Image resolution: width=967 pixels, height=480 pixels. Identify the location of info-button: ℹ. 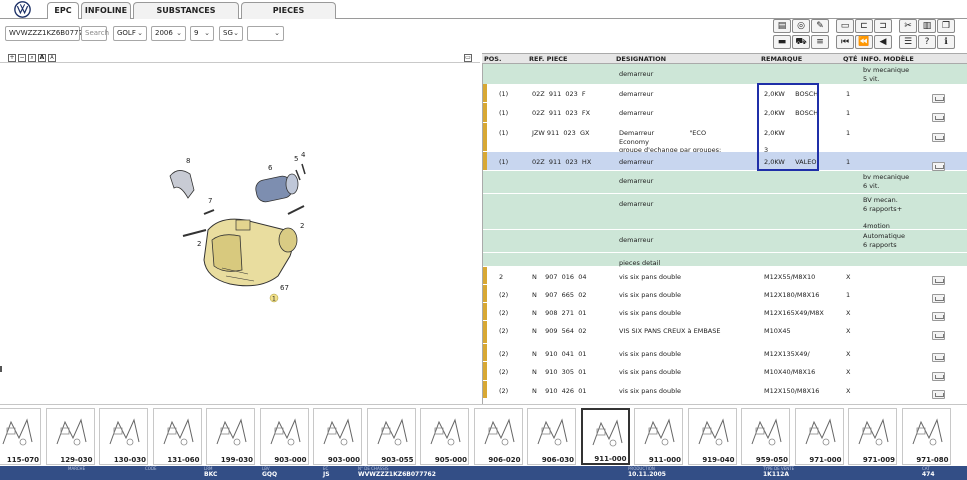
(946, 42).